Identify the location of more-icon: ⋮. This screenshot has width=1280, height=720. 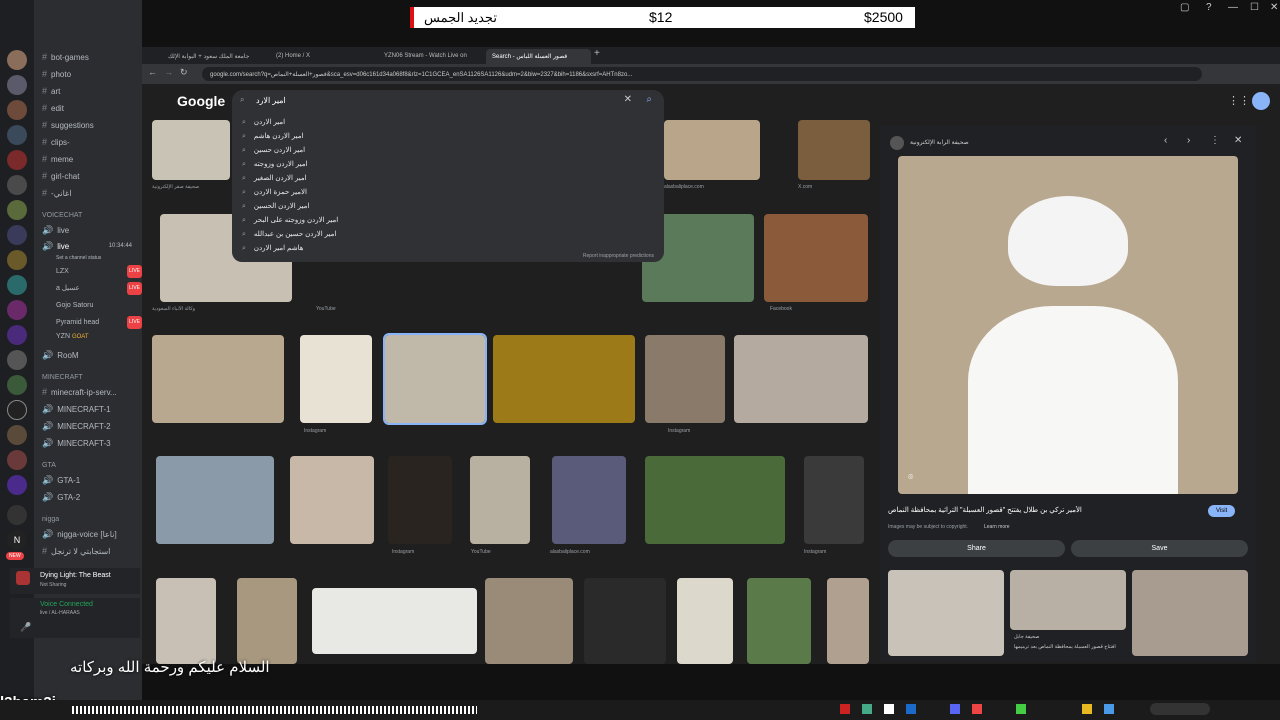
(1215, 140).